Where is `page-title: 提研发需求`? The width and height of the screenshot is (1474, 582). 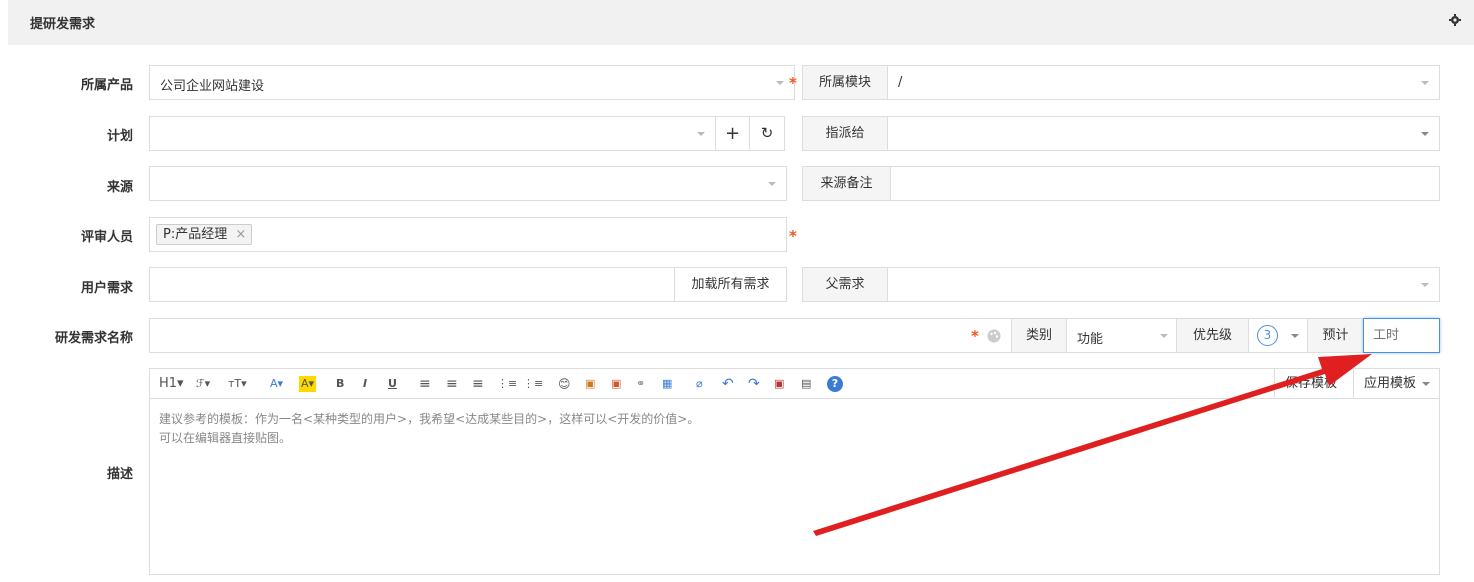 page-title: 提研发需求 is located at coordinates (63, 24).